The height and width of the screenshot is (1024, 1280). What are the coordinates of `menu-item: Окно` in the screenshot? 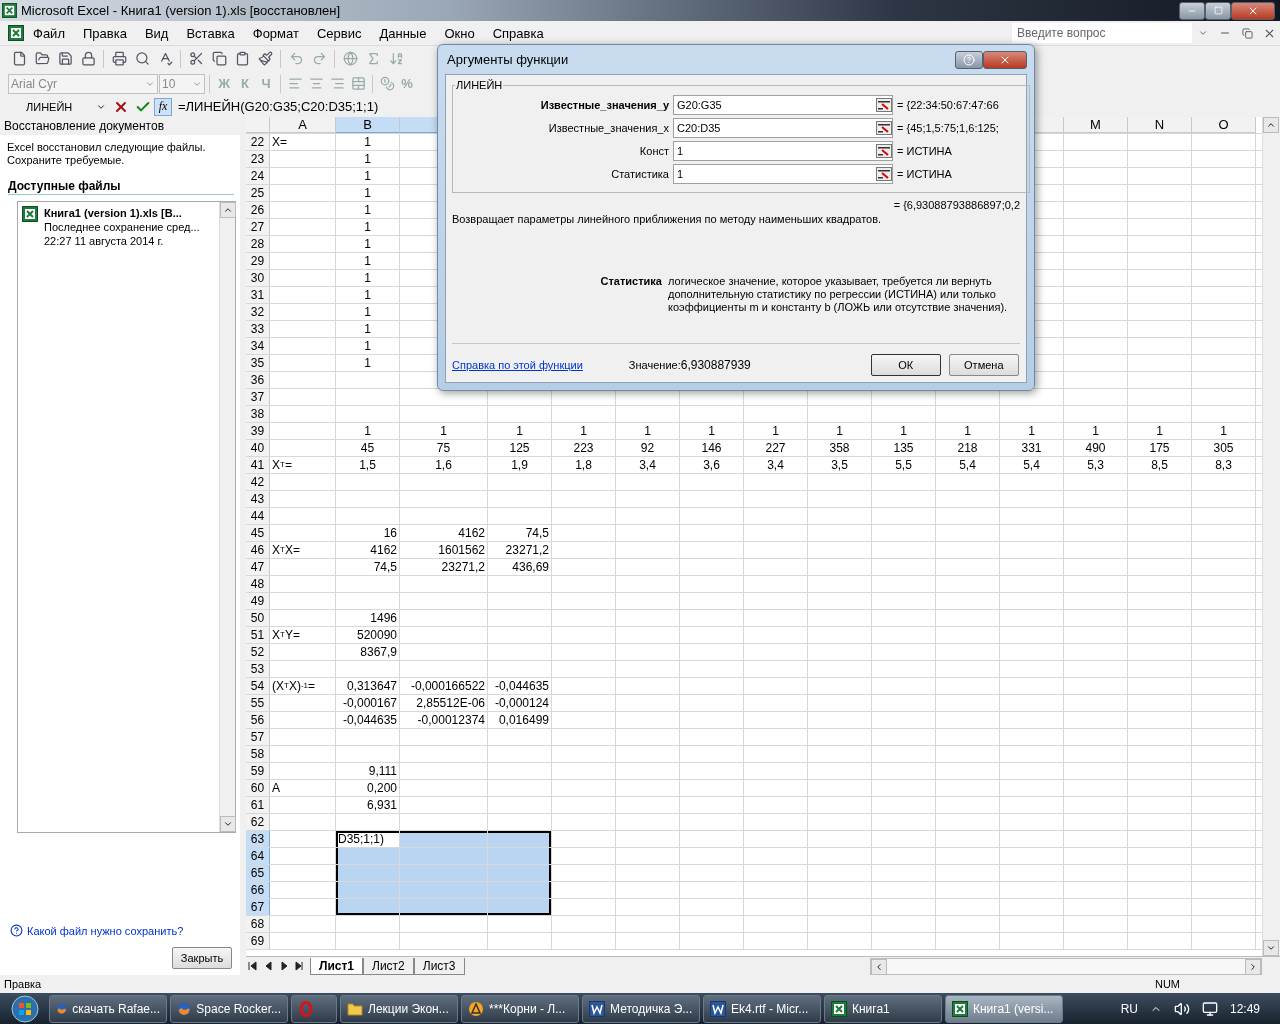 It's located at (459, 33).